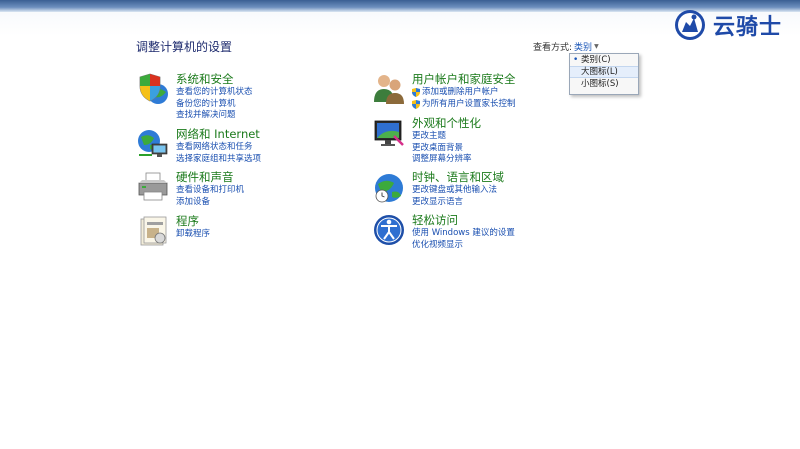 The width and height of the screenshot is (800, 449). What do you see at coordinates (446, 160) in the screenshot?
I see `link-screen-resolution: 调整屏幕分辨率` at bounding box center [446, 160].